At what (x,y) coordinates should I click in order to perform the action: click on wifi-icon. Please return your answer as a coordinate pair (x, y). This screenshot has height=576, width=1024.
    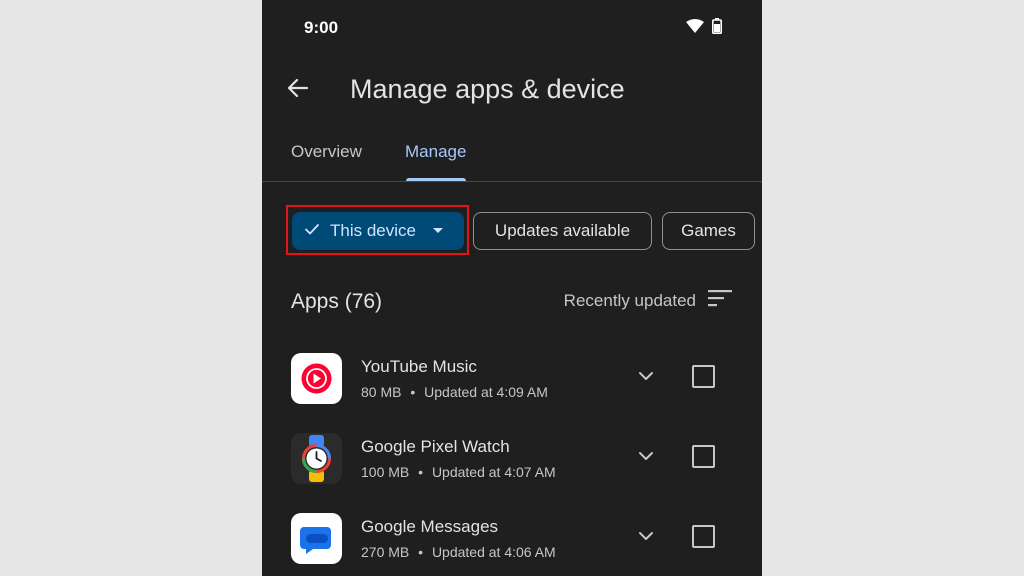
    Looking at the image, I should click on (695, 28).